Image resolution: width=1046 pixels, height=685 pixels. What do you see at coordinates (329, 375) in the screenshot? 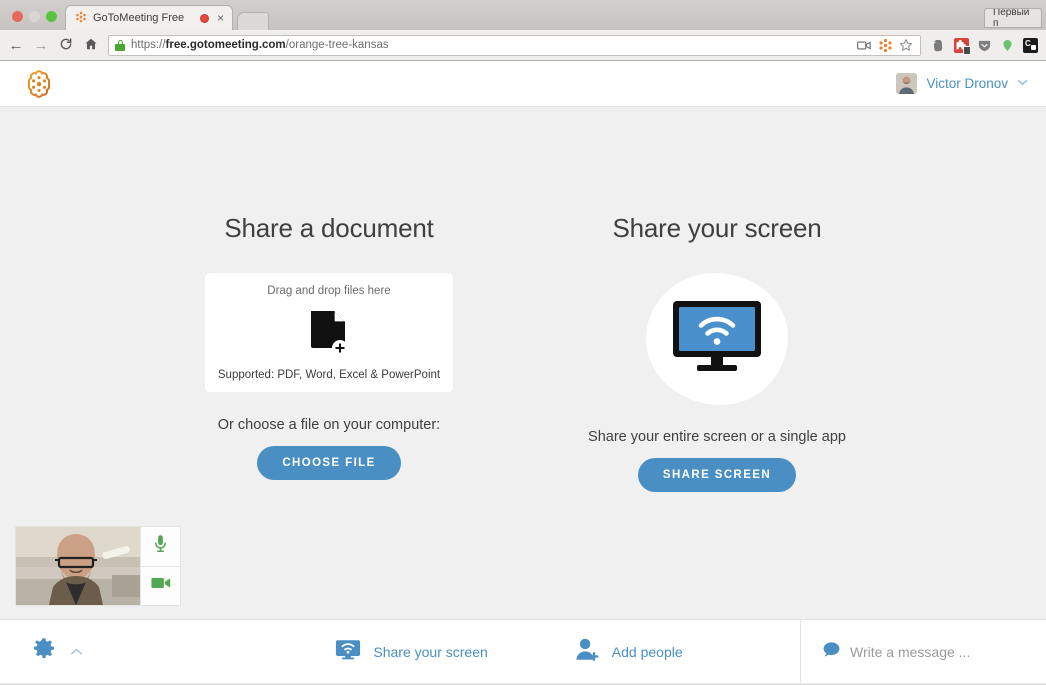
I see `supported-formats-text: Supported: PDF, Word, Excel & PowerPoint` at bounding box center [329, 375].